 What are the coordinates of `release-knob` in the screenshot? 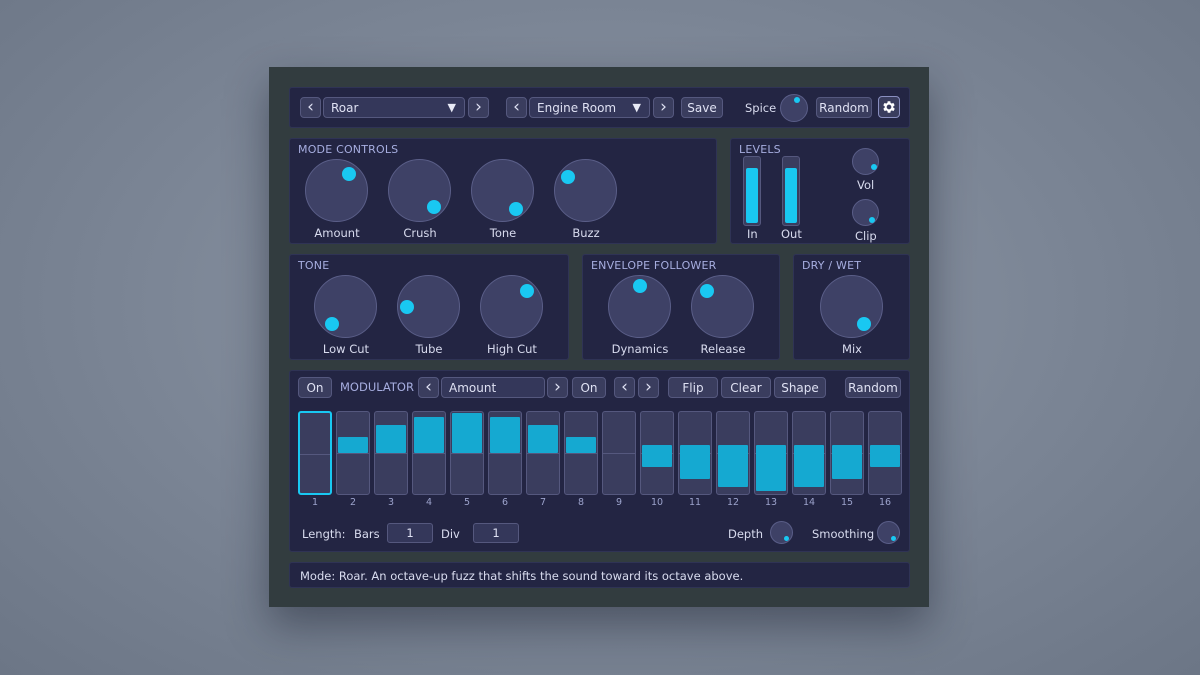 It's located at (722, 306).